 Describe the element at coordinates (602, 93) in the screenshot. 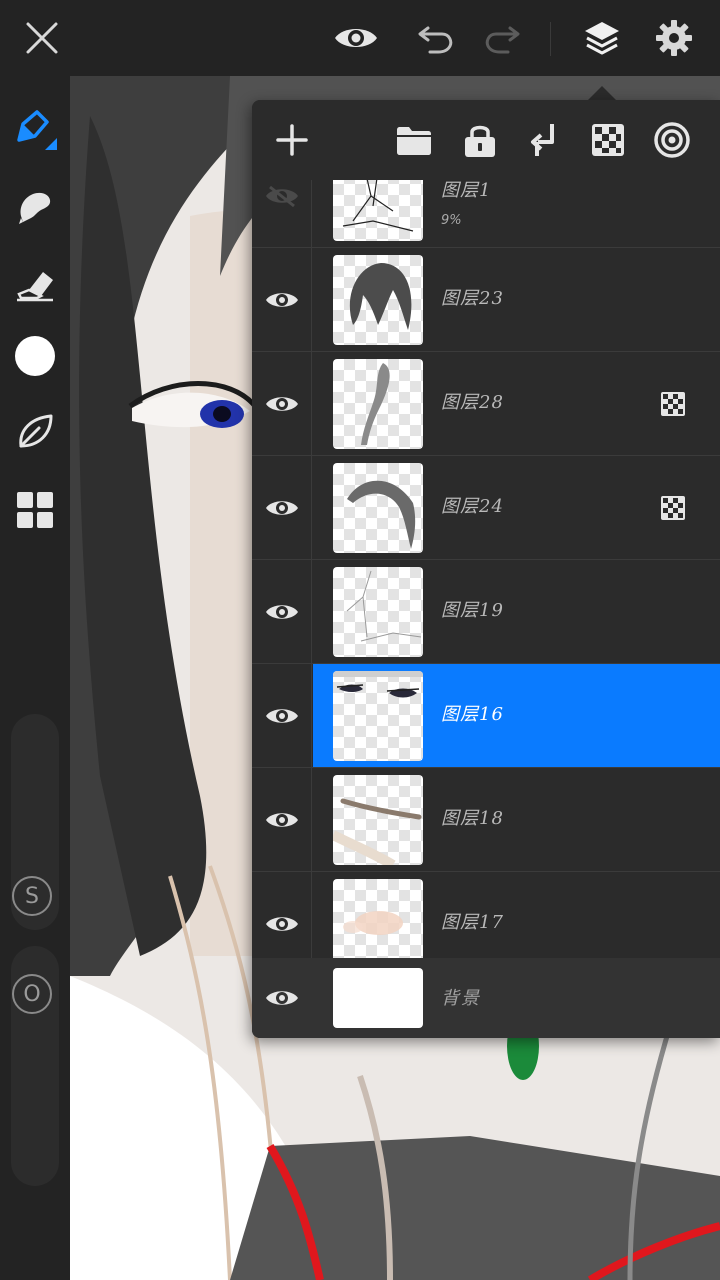

I see `panel-pointer` at that location.